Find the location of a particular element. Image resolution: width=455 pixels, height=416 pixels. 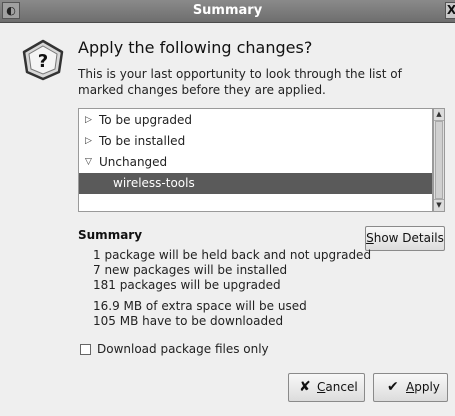

show-details-label: how Details is located at coordinates (408, 238).